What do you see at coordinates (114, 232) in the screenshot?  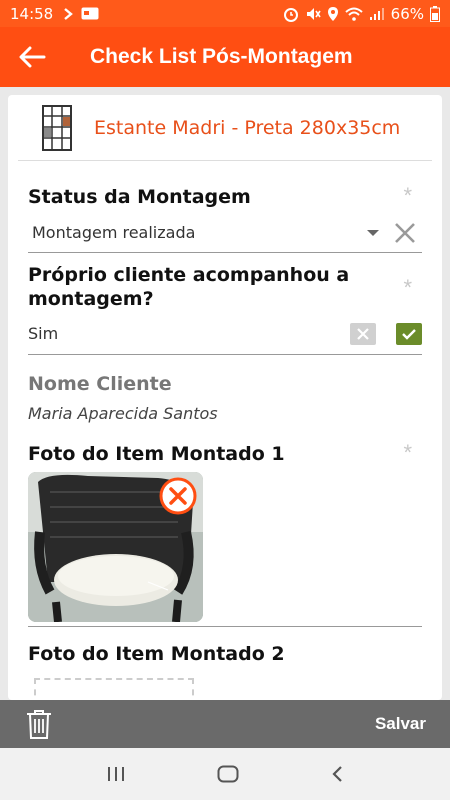 I see `status-value: Montagem realizada` at bounding box center [114, 232].